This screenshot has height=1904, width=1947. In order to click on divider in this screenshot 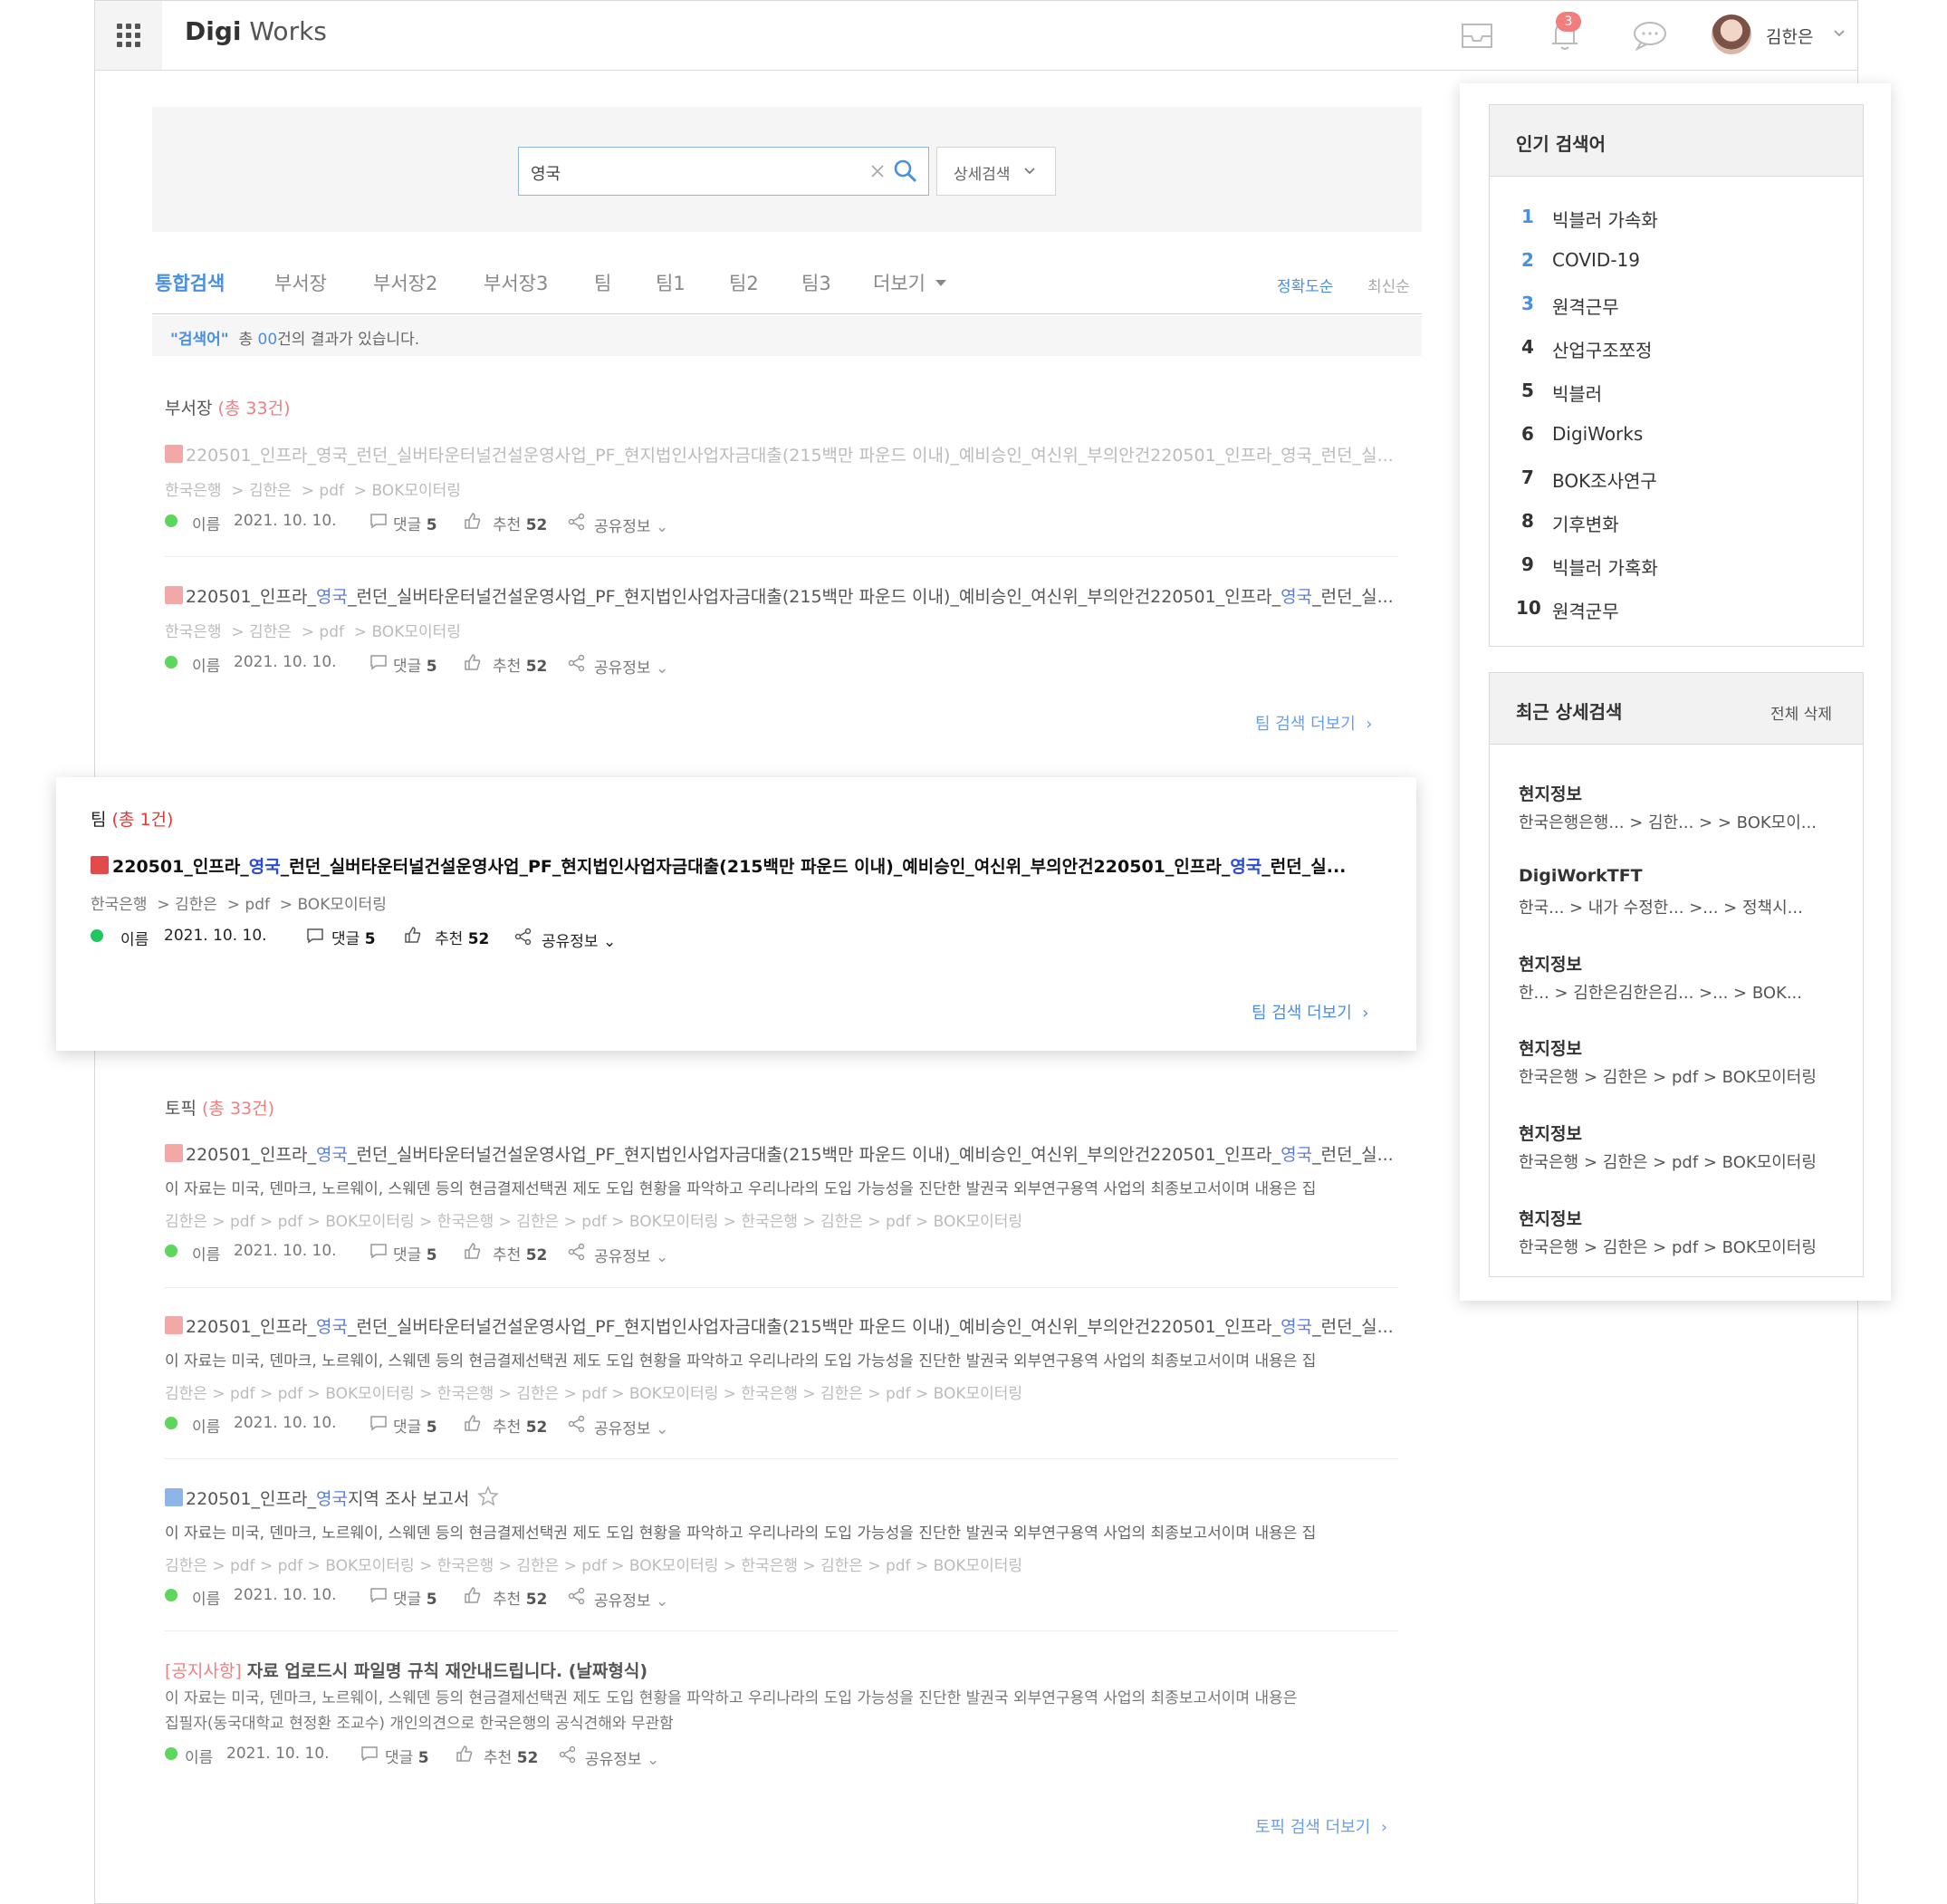, I will do `click(781, 1288)`.